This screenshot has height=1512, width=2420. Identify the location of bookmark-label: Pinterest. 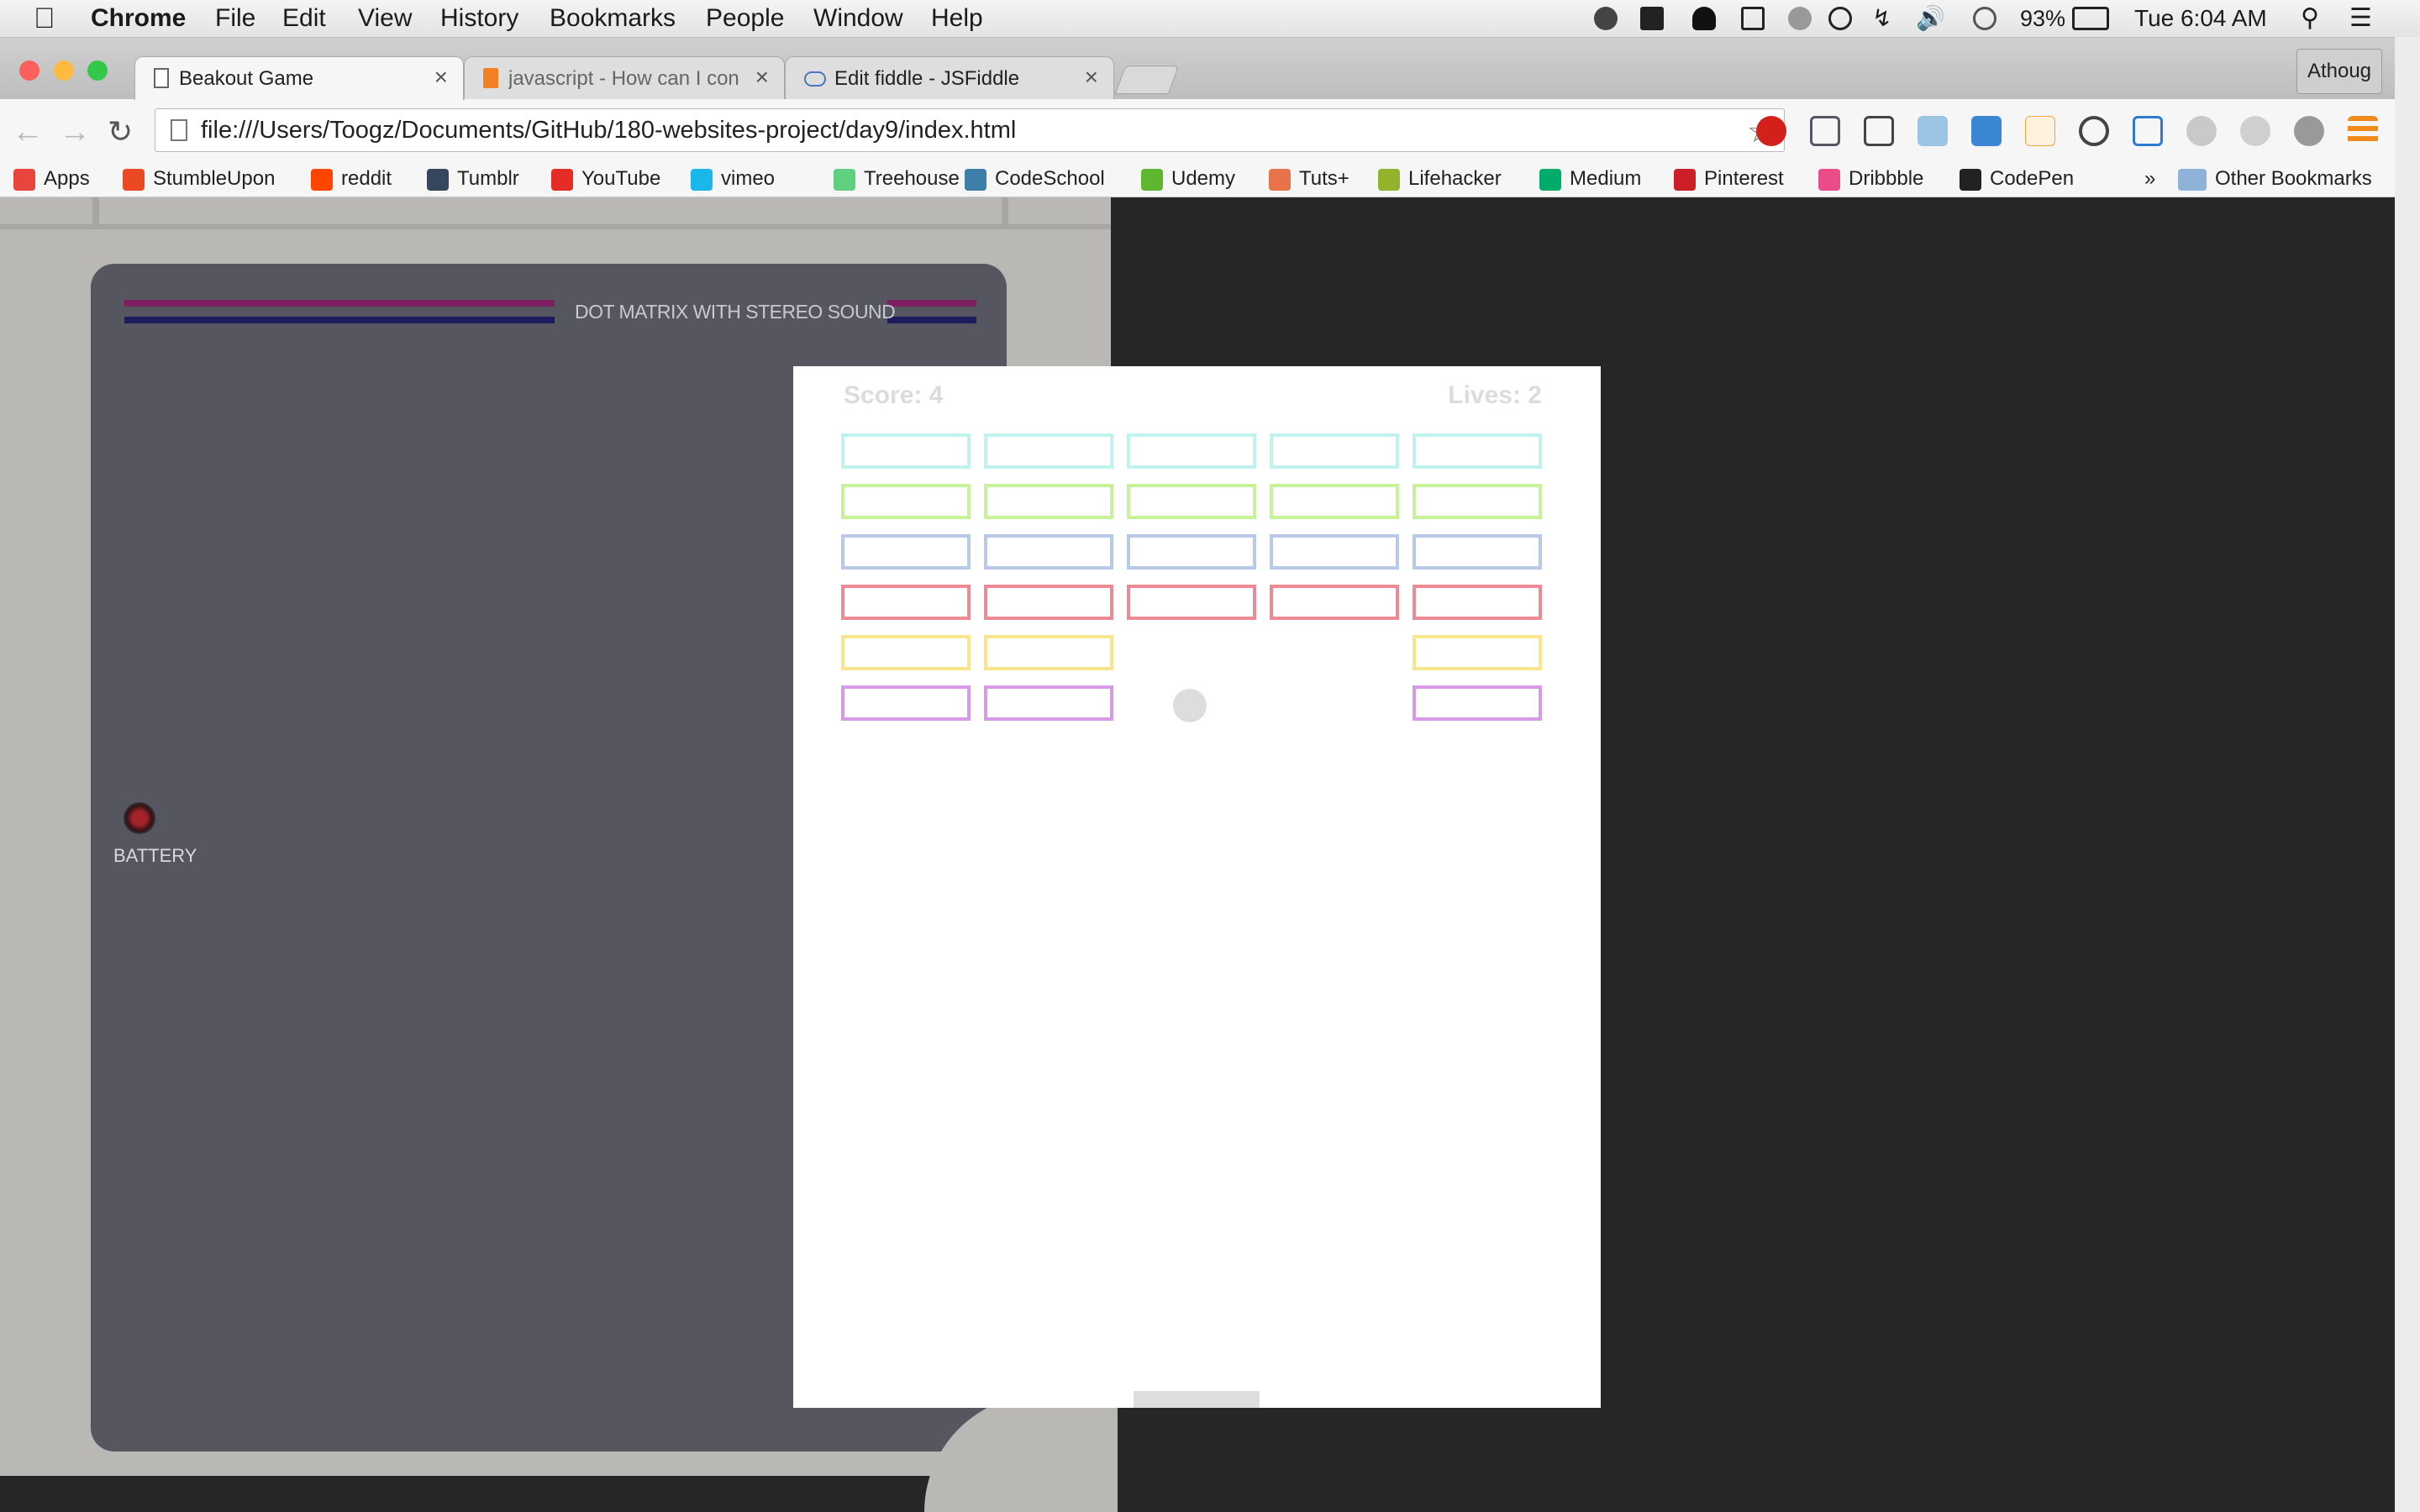
(1744, 178).